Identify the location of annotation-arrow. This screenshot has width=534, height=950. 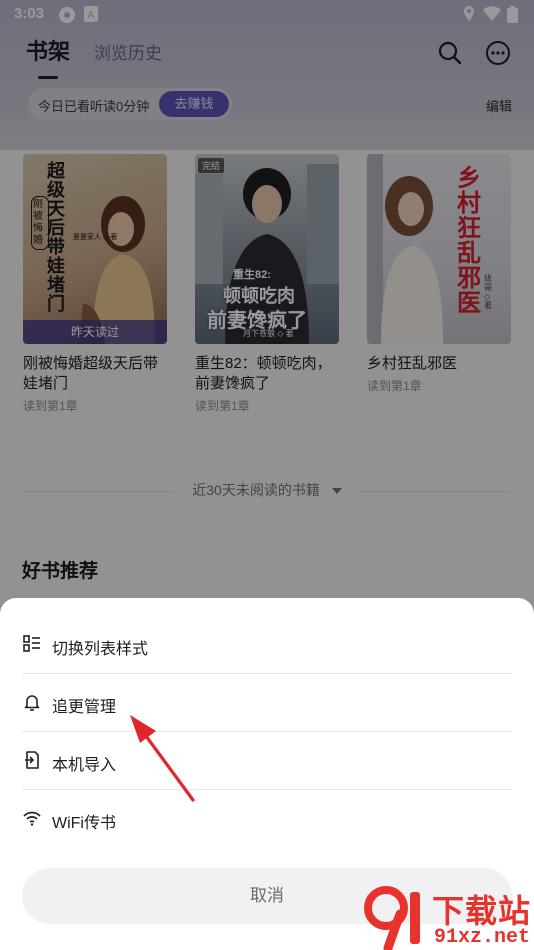
(162, 758).